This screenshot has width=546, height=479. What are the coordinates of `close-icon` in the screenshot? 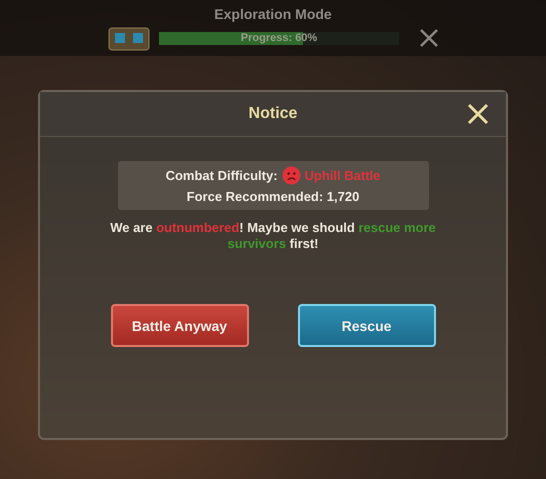 It's located at (429, 38).